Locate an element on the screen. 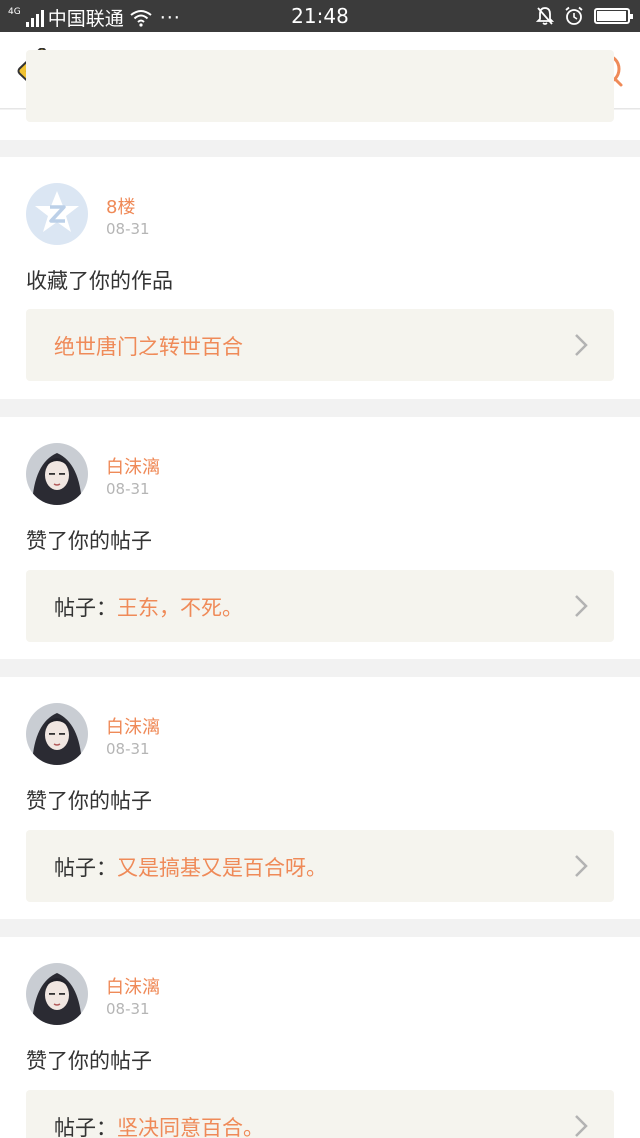 Image resolution: width=640 pixels, height=1138 pixels. linked-item: 帖子：王东，不死。 is located at coordinates (320, 606).